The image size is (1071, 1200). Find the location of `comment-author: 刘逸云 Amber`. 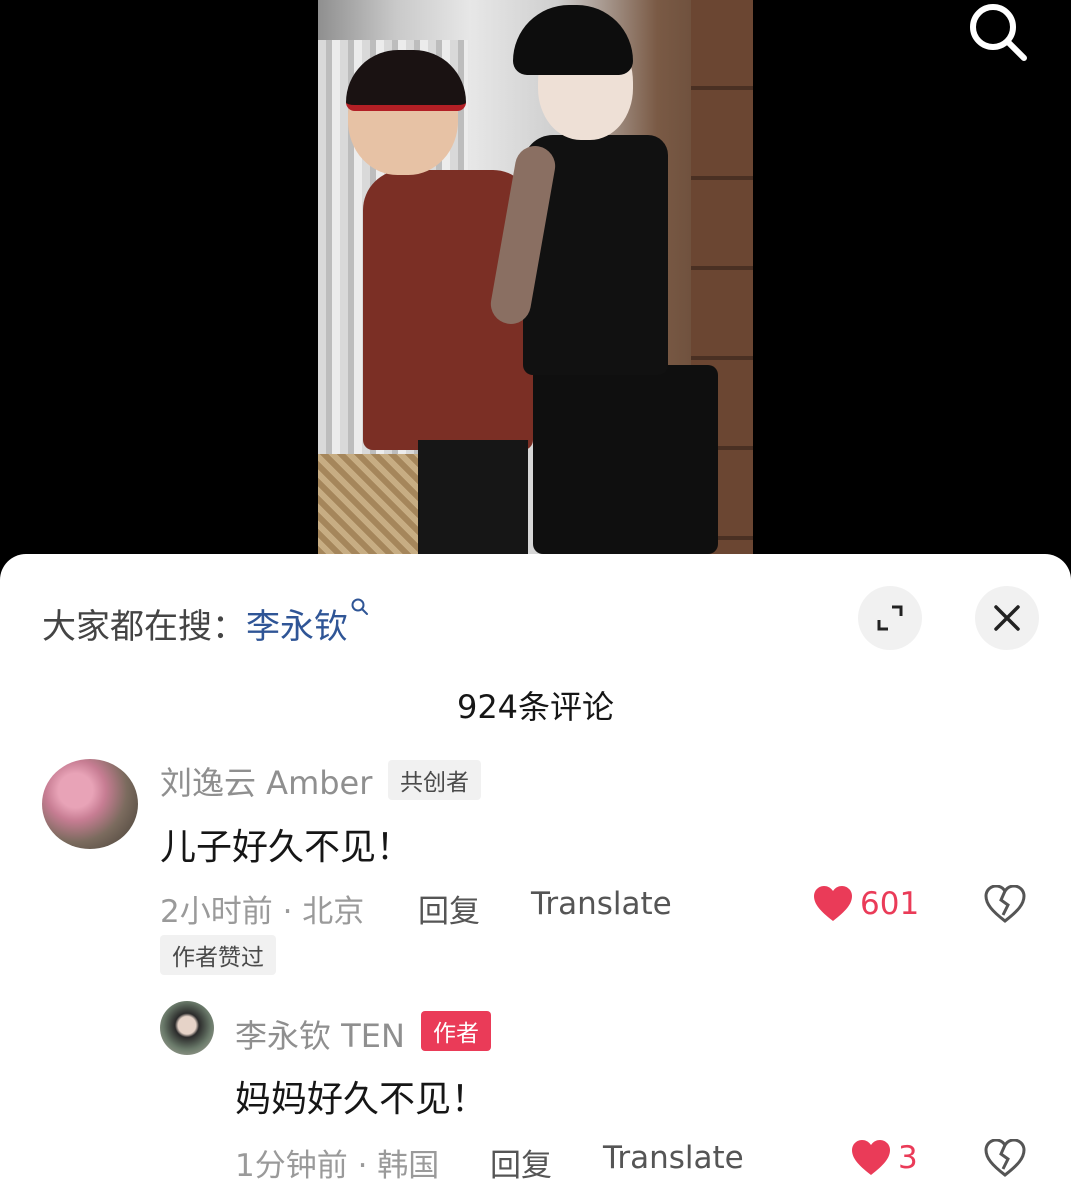

comment-author: 刘逸云 Amber is located at coordinates (266, 781).